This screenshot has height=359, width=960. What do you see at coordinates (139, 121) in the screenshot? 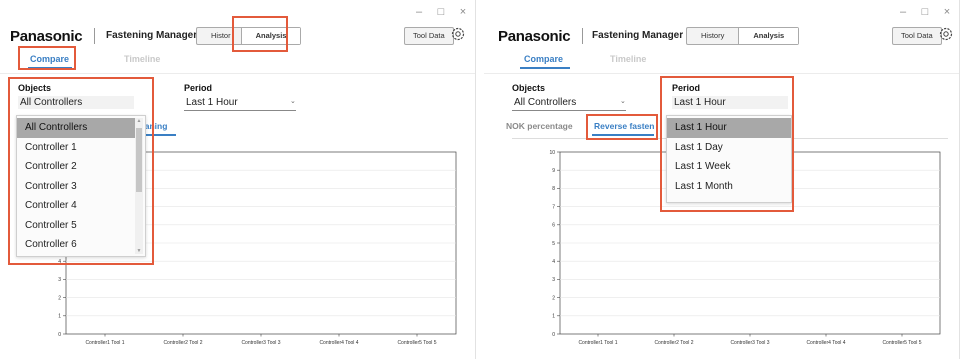
I see `scroll-up-icon: ▲` at bounding box center [139, 121].